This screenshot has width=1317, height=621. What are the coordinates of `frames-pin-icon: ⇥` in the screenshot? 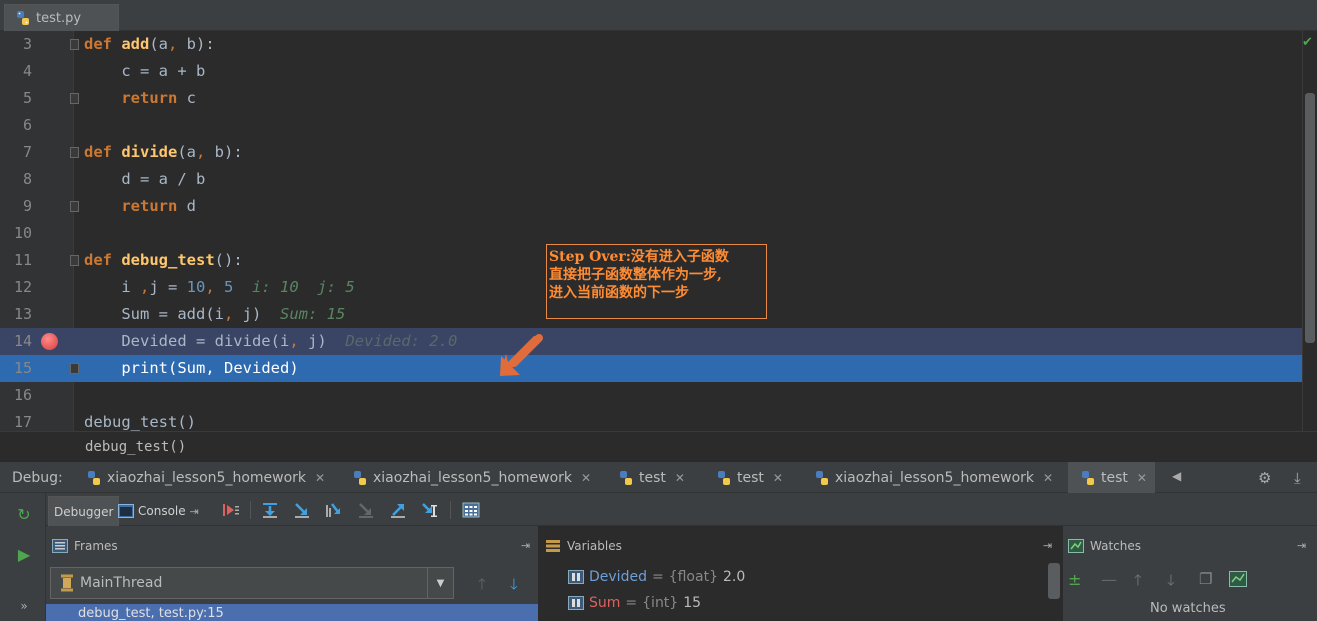 It's located at (525, 545).